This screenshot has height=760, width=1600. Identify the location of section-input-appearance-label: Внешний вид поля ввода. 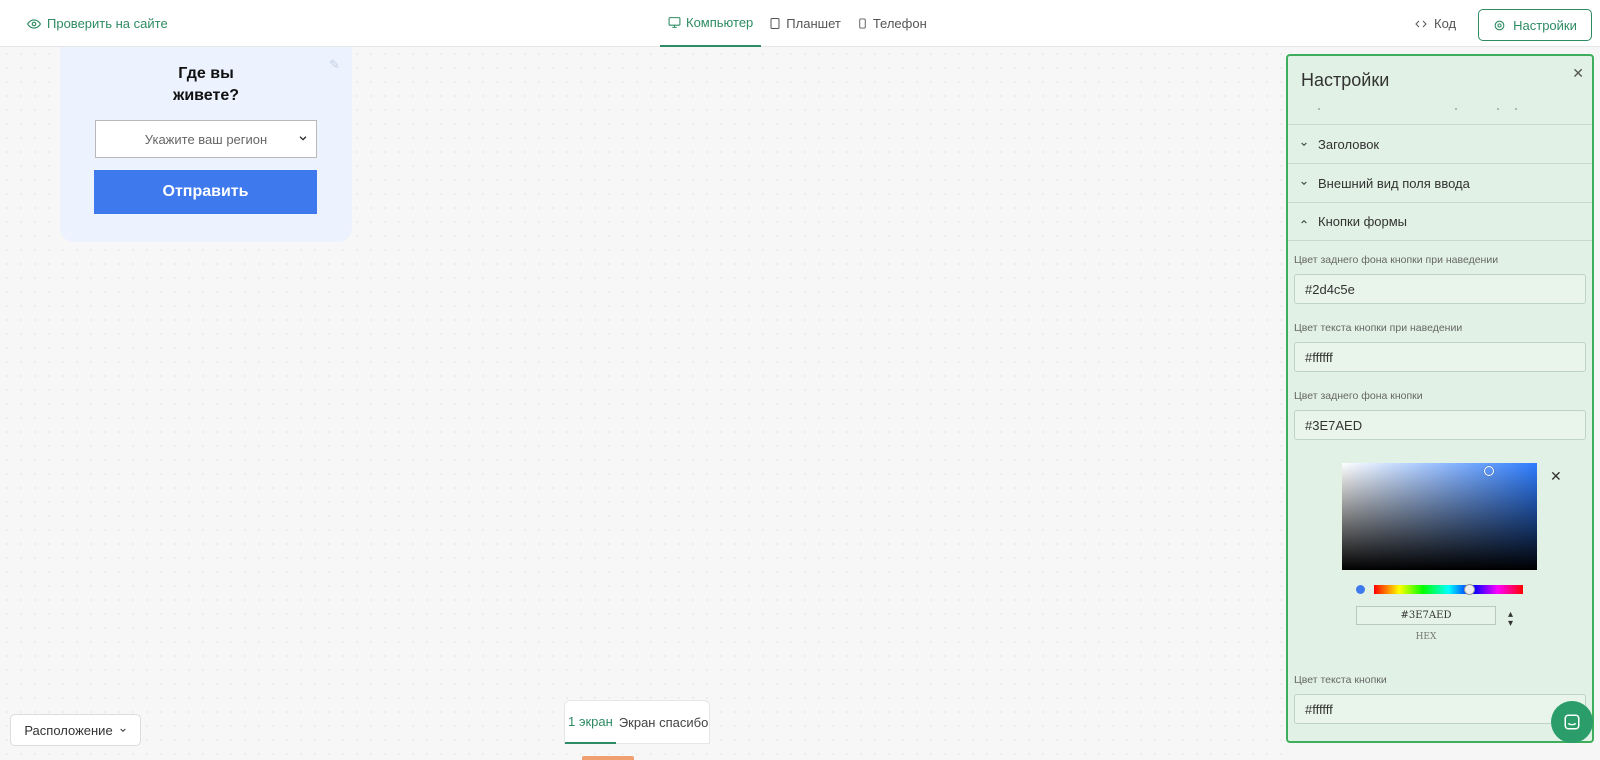
(1394, 183).